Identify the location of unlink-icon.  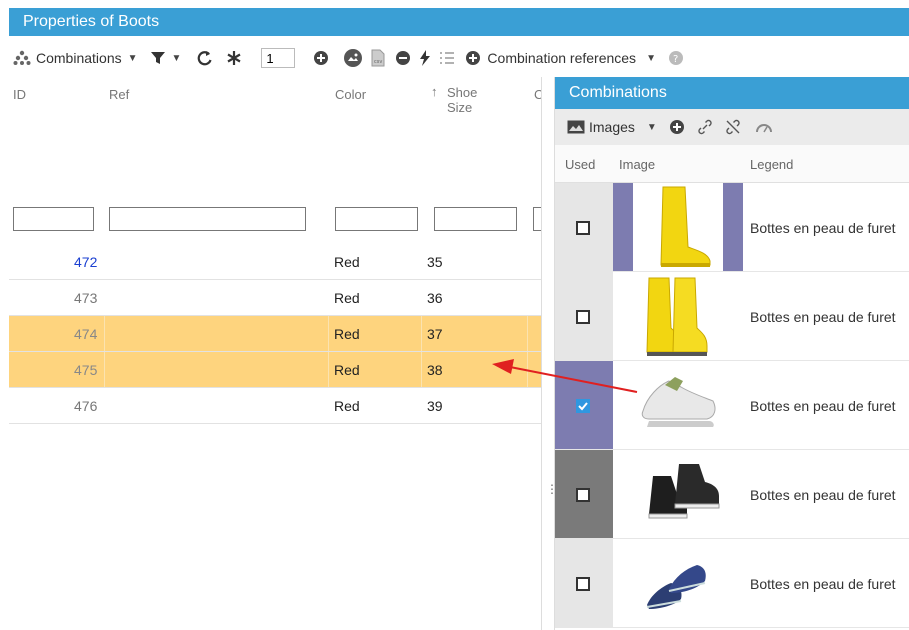
(733, 127).